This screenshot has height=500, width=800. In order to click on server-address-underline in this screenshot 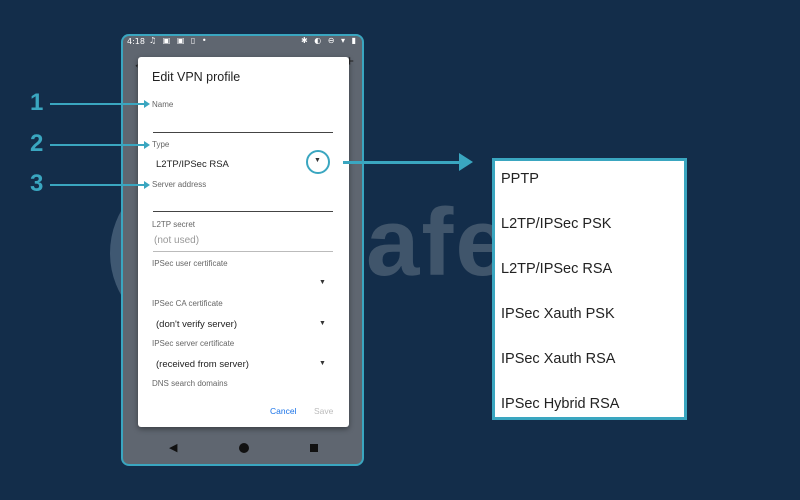, I will do `click(243, 211)`.